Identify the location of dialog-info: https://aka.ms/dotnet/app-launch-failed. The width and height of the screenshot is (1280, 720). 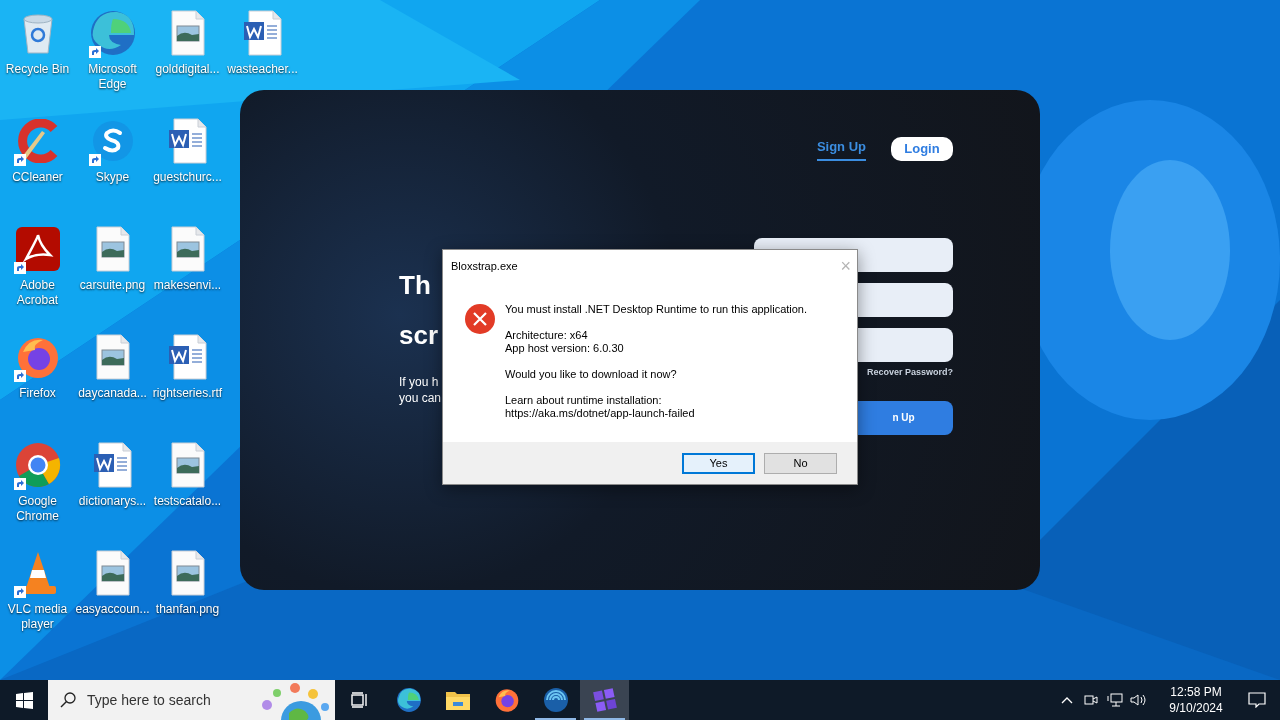
(600, 413).